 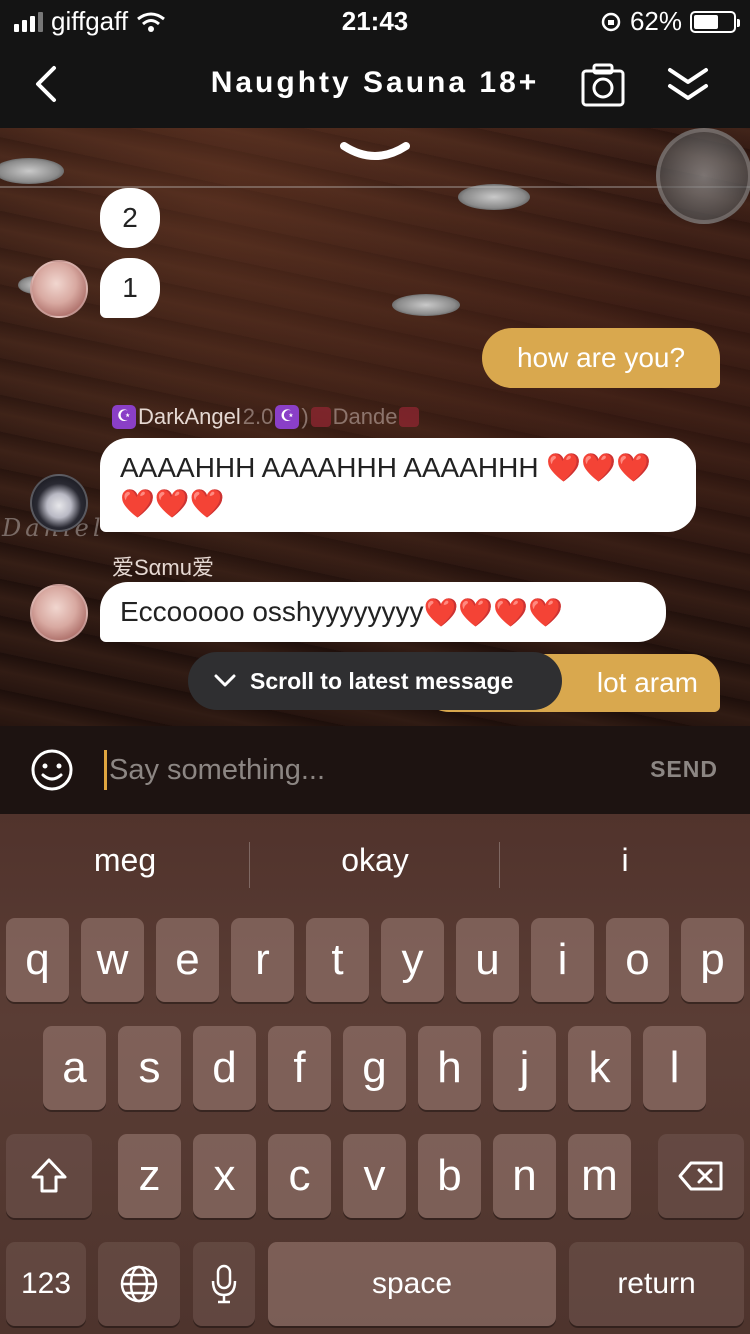 What do you see at coordinates (382, 680) in the screenshot?
I see `scroll-pill-label: Scroll to latest message` at bounding box center [382, 680].